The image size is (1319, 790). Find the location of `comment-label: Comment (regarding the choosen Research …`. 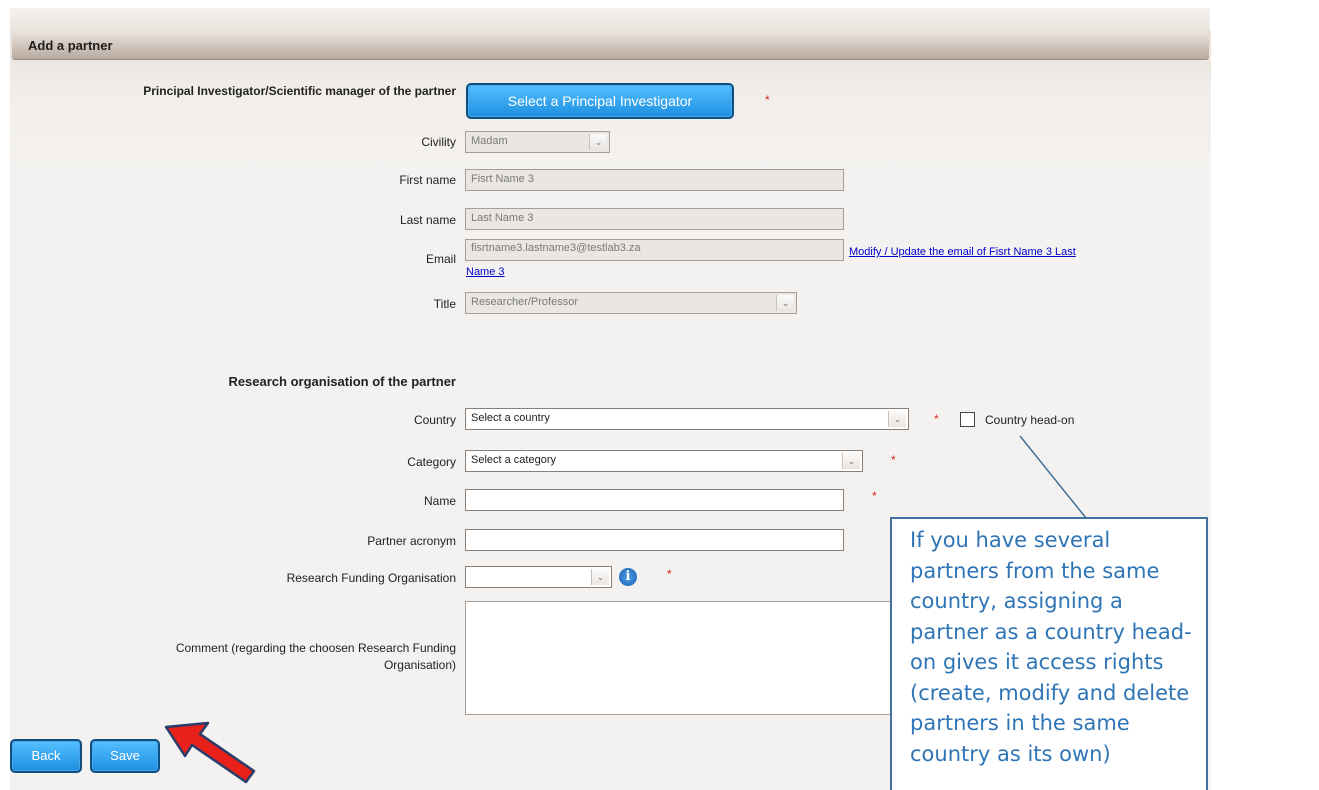

comment-label: Comment (regarding the choosen Research … is located at coordinates (258, 657).